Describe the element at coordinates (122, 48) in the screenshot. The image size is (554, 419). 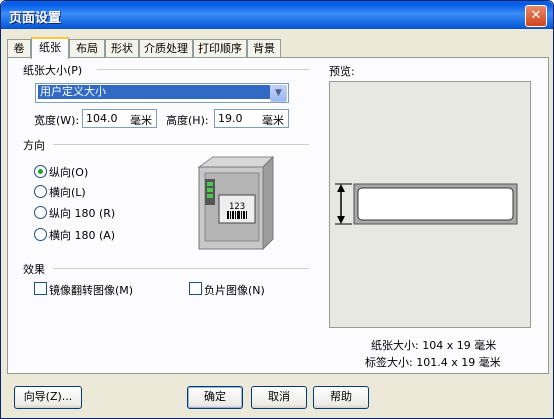
I see `tab-shape: 形状` at that location.